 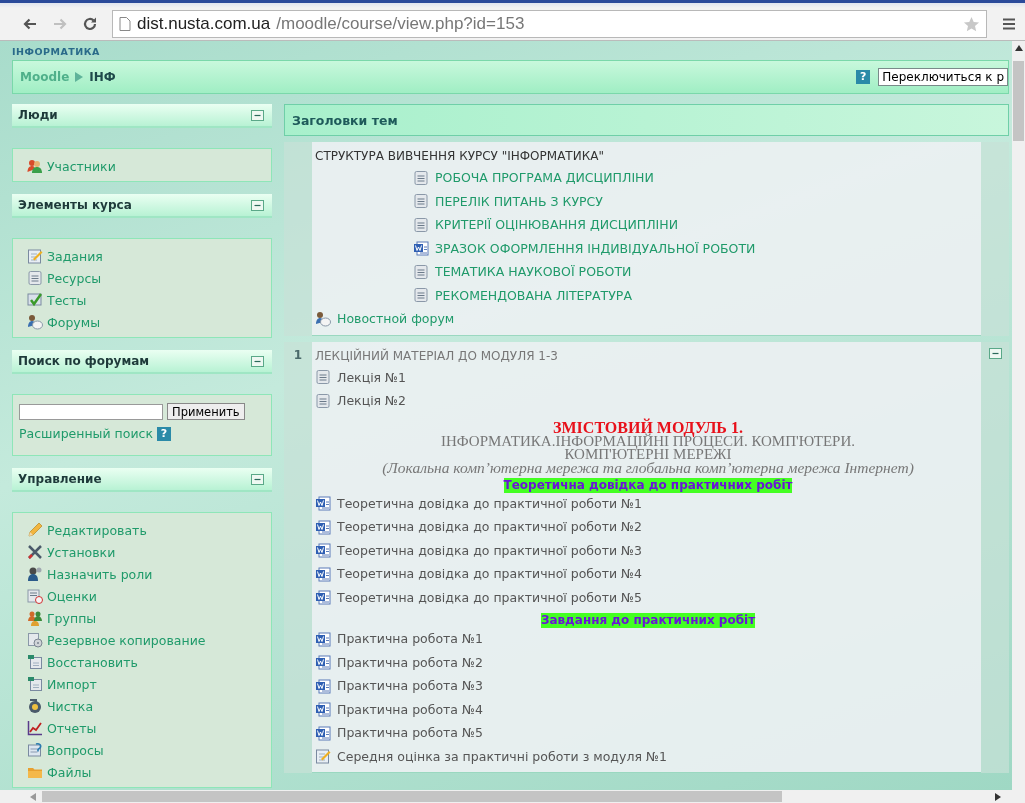 I want to click on resource-link: ТЕМАТИКА НАУКОВОЇ РОБОТИ, so click(x=533, y=272).